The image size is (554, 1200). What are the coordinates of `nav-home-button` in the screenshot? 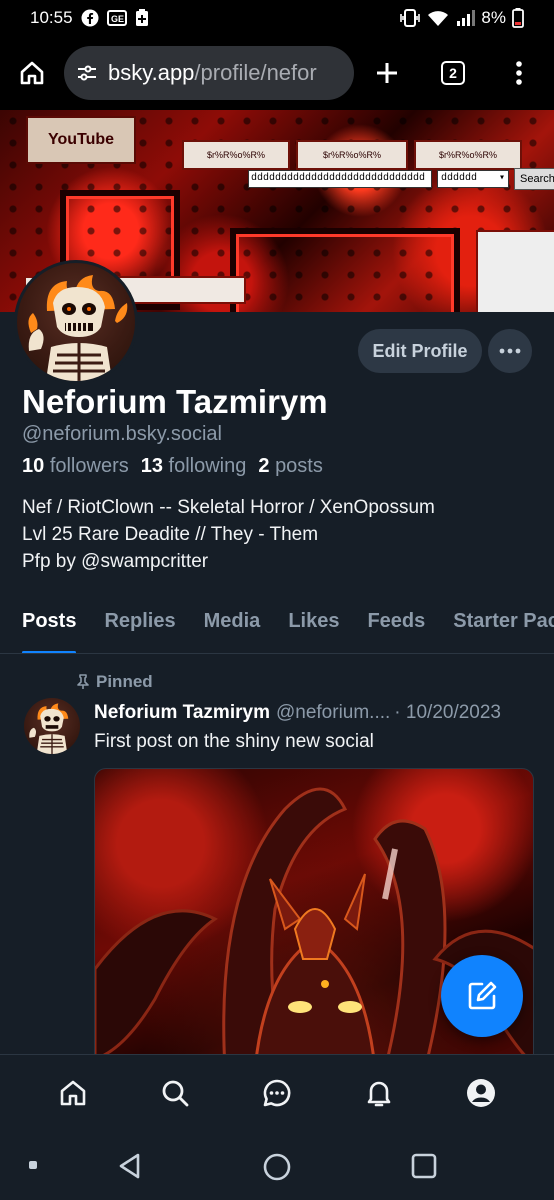 It's located at (73, 1093).